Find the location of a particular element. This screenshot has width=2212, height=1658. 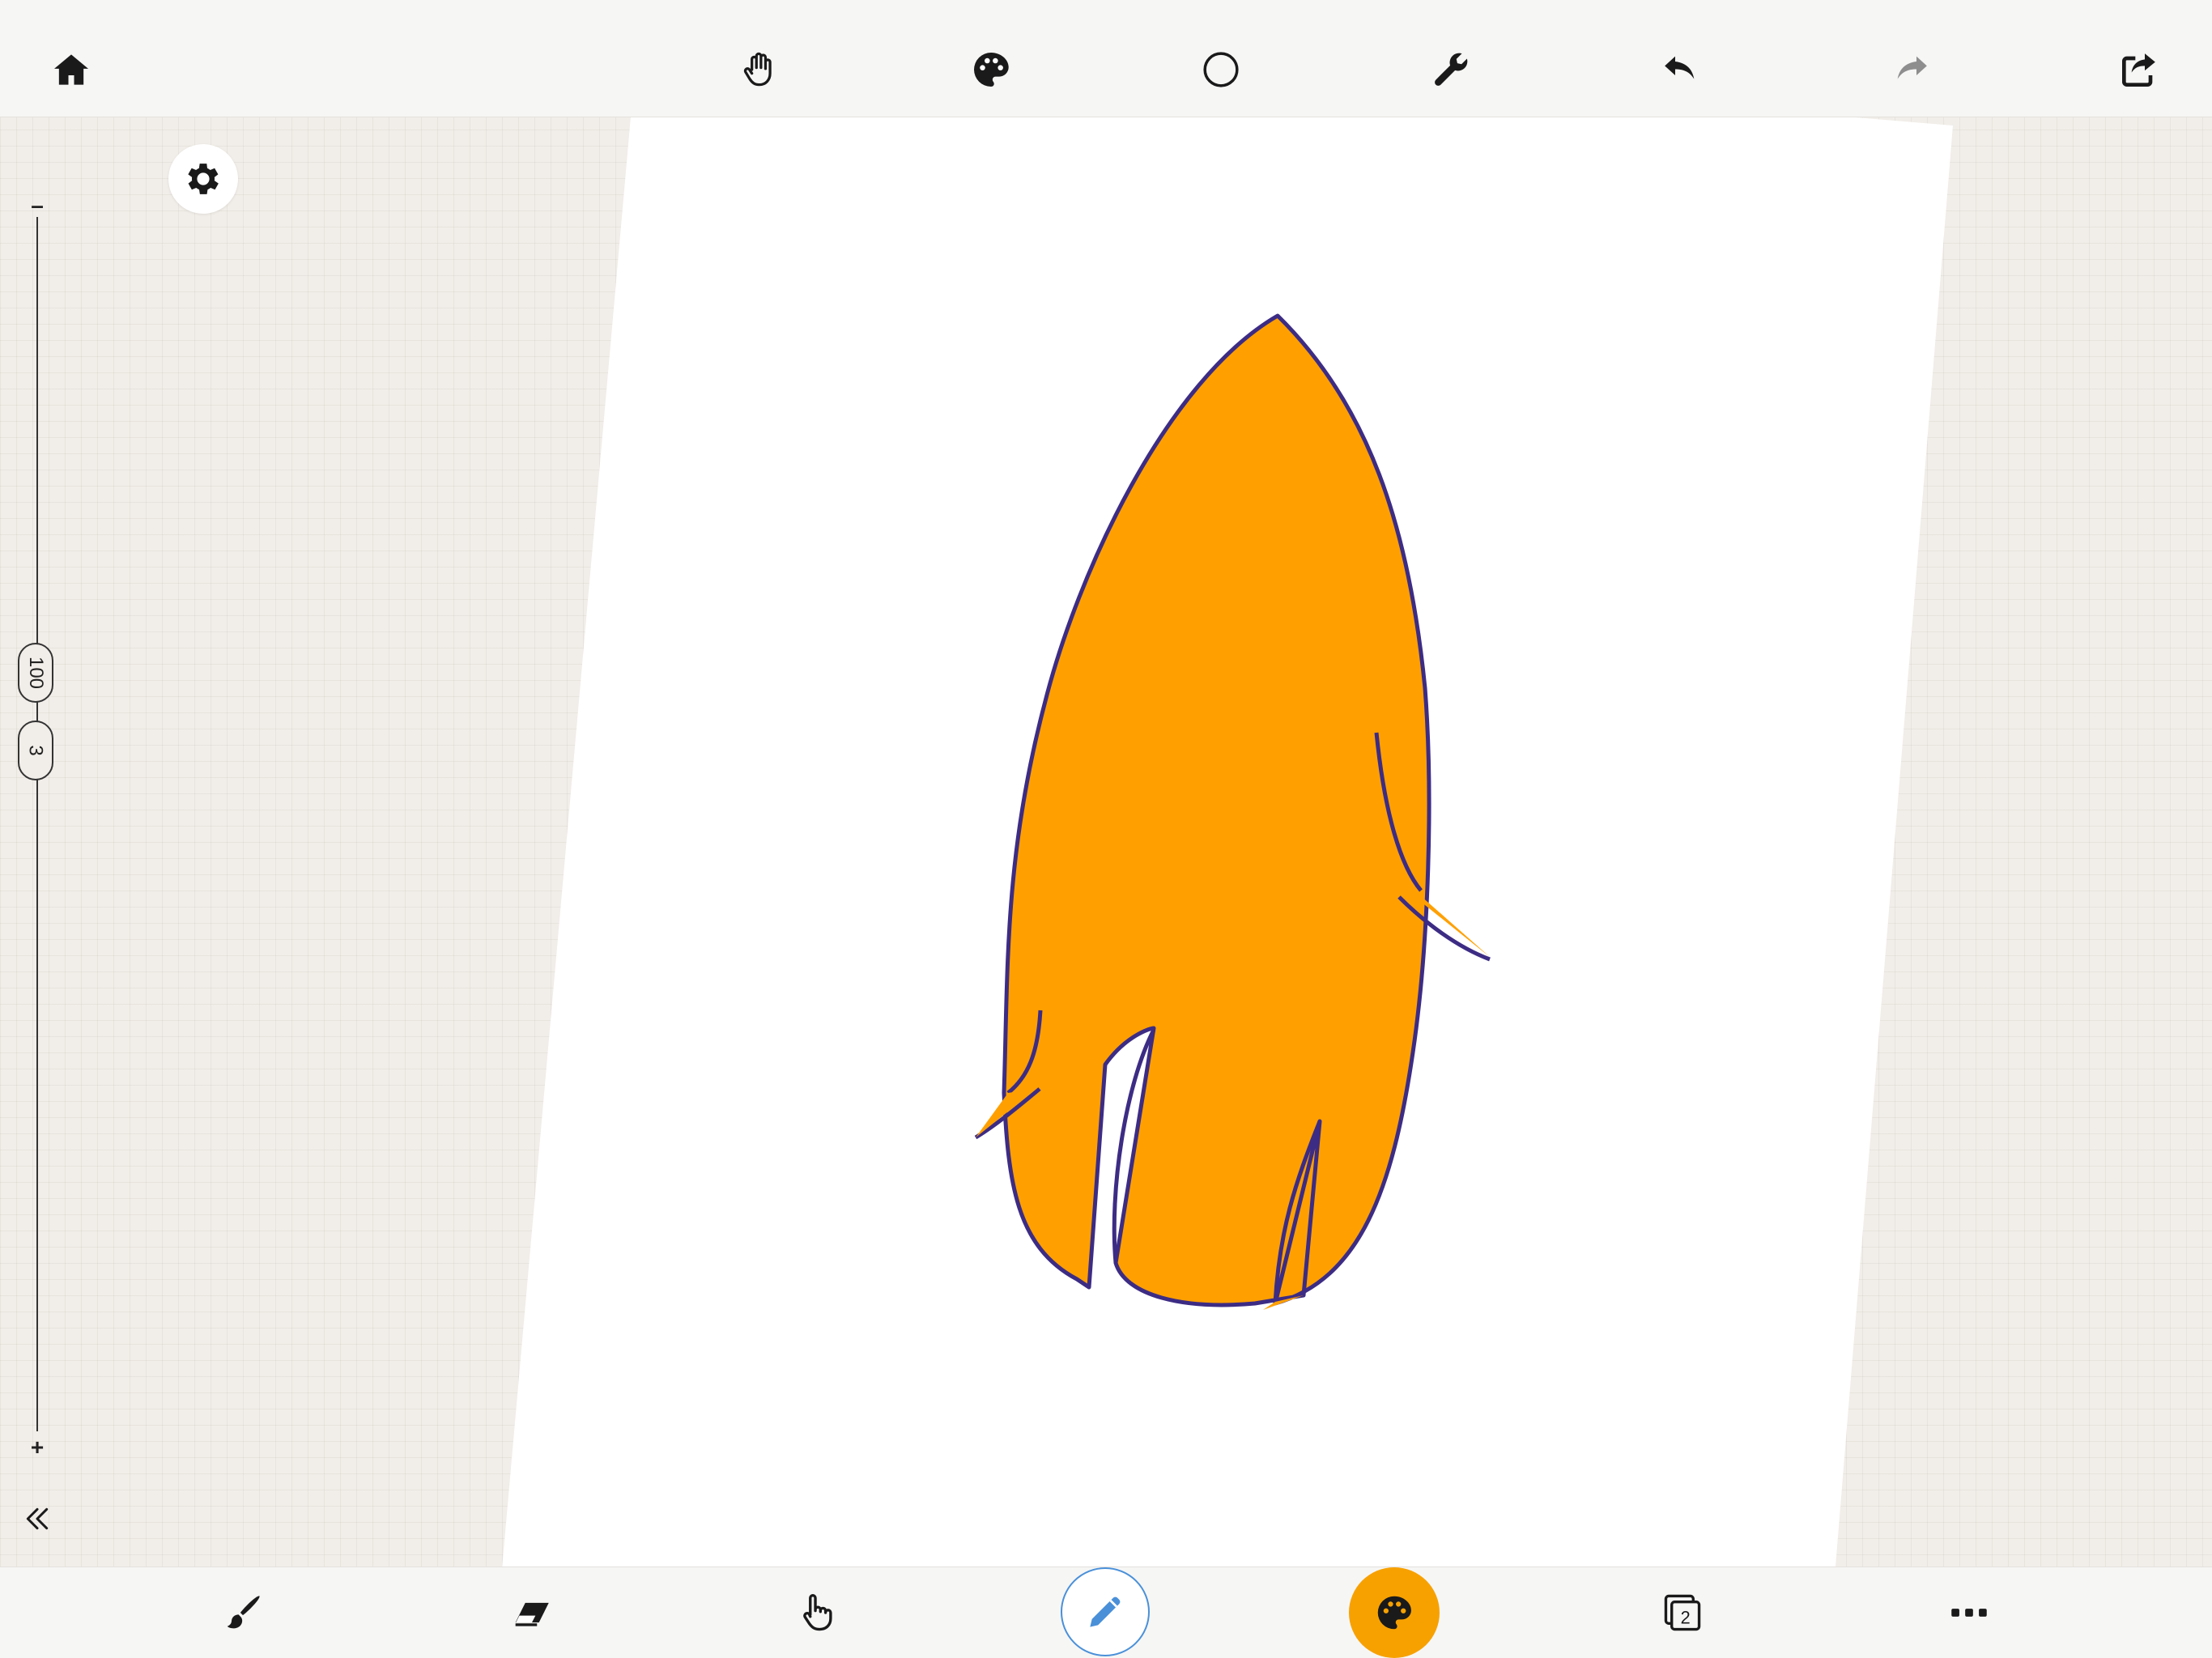

layers-icon: 2 is located at coordinates (1682, 1612).